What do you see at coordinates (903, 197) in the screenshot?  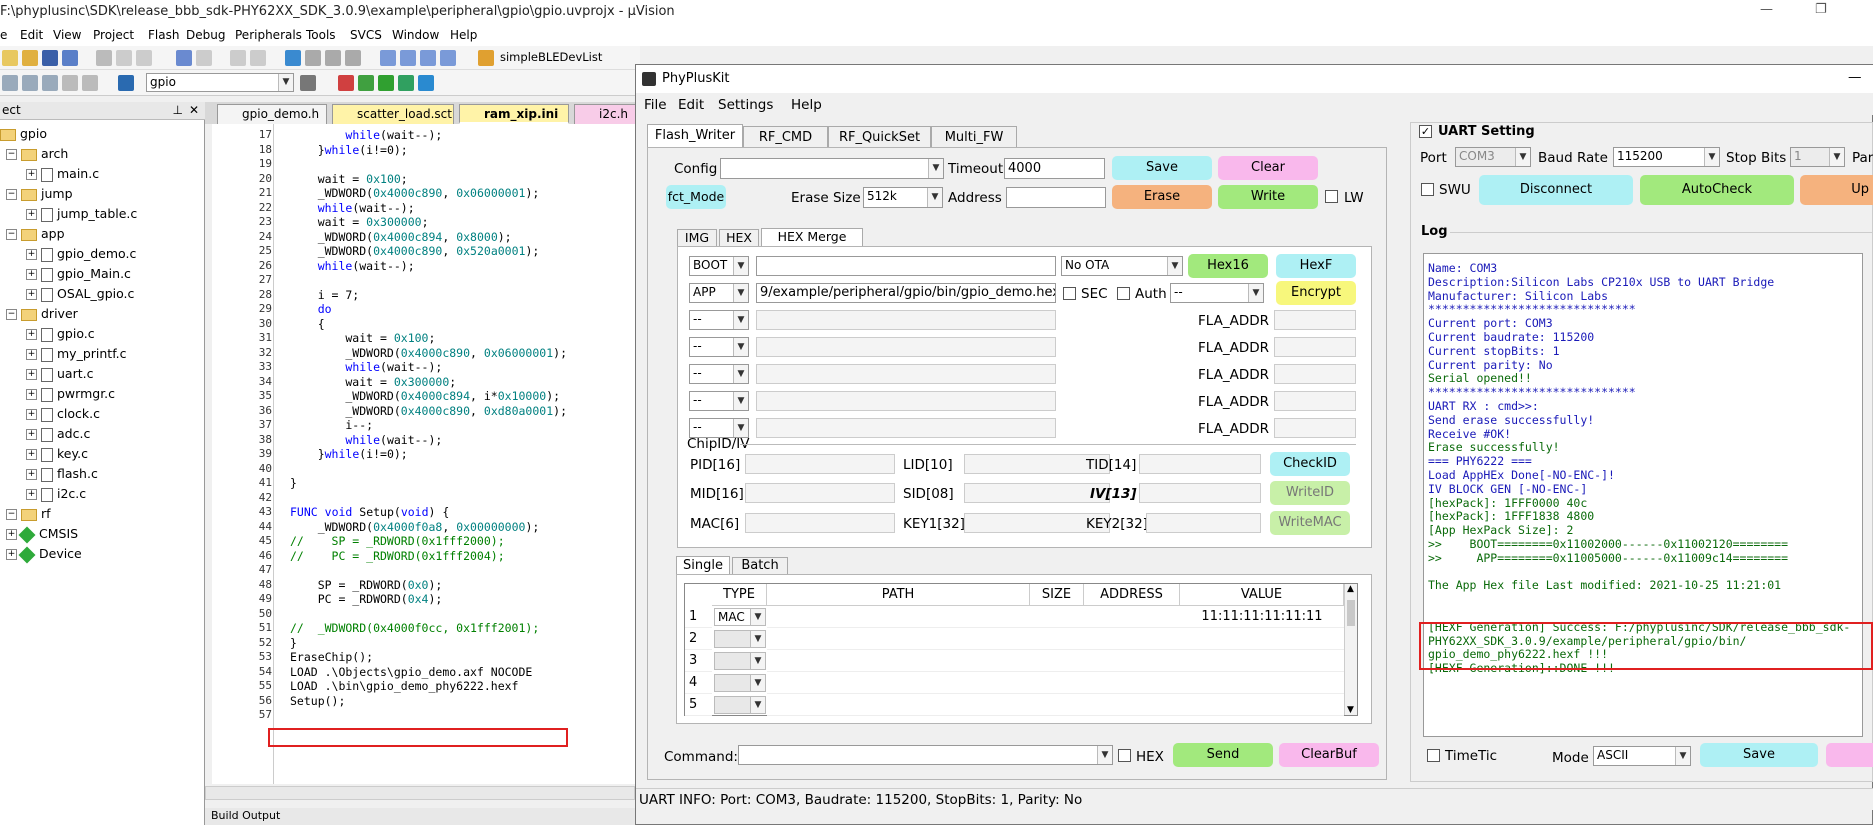 I see `erase-size-select: 512k ▼` at bounding box center [903, 197].